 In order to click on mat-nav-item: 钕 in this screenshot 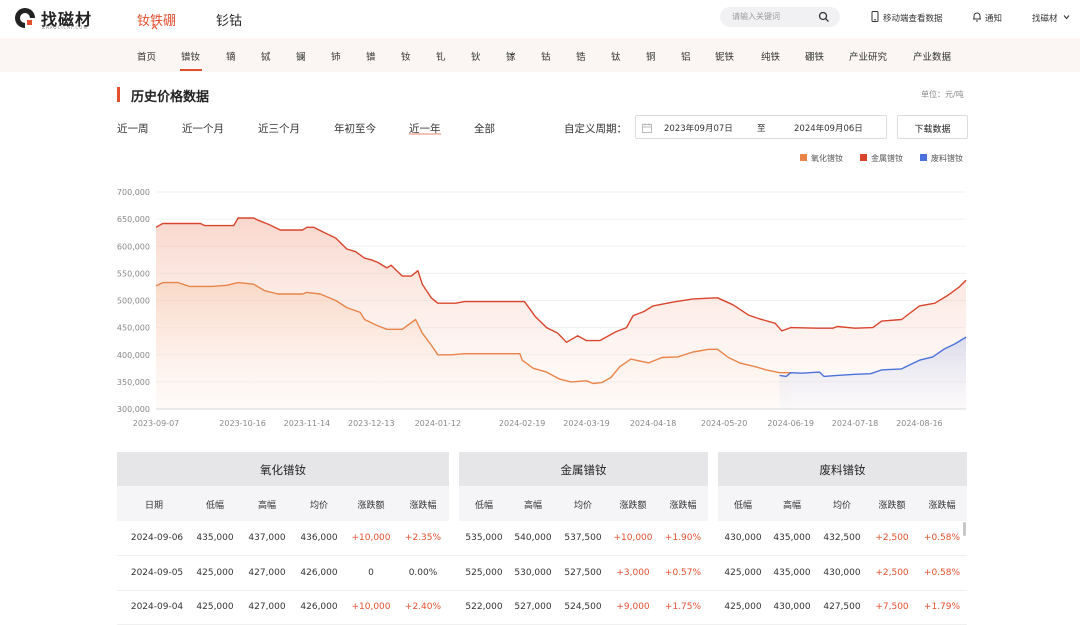, I will do `click(406, 56)`.